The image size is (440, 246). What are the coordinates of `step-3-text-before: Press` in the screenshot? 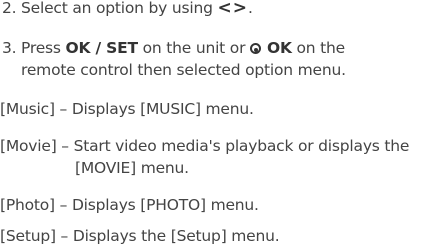 It's located at (43, 48).